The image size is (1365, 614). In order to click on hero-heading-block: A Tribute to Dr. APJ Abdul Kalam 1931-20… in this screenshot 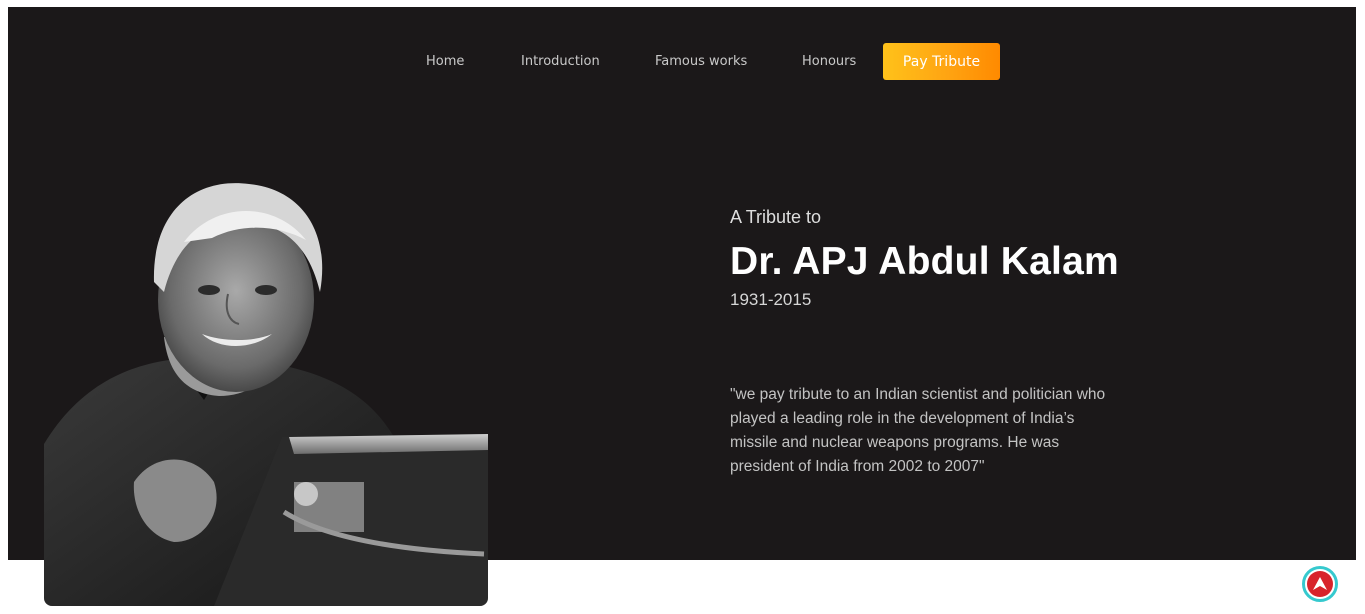, I will do `click(930, 258)`.